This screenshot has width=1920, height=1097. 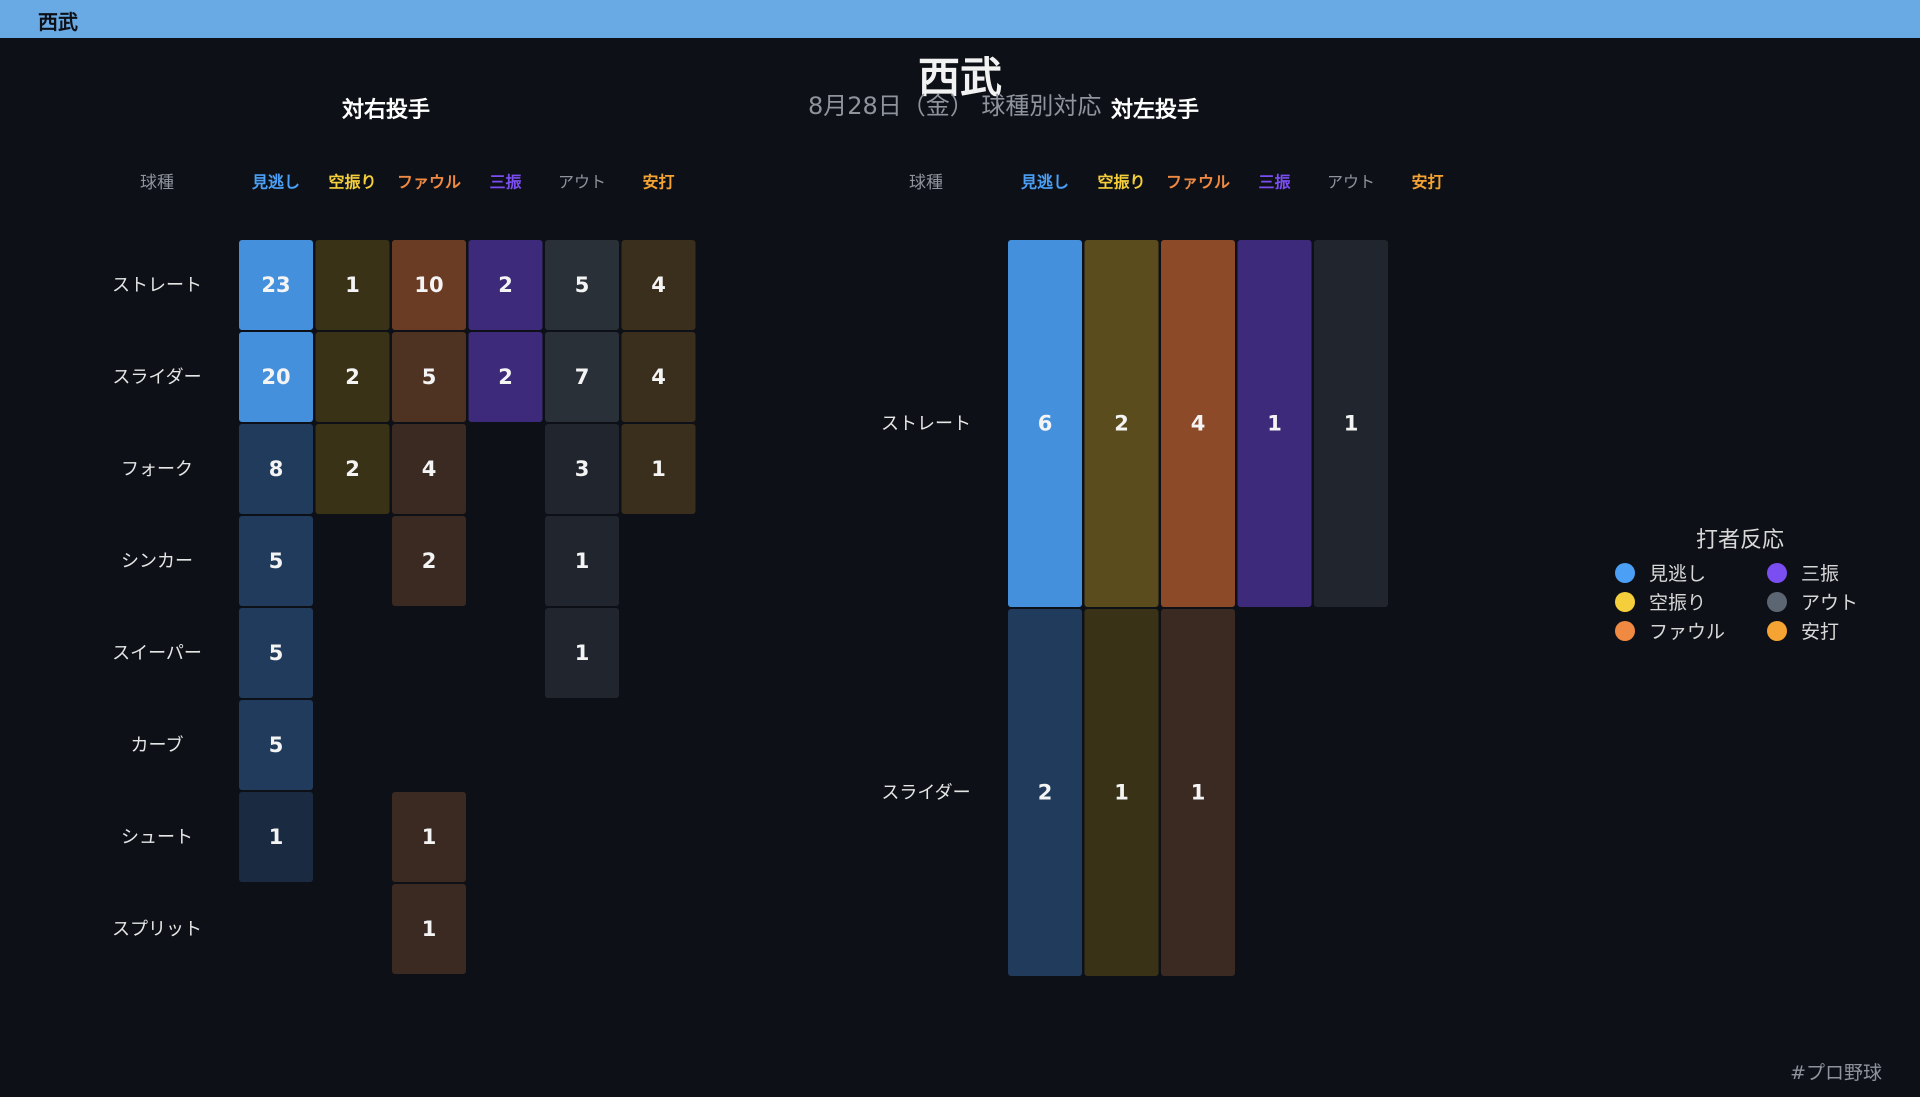 What do you see at coordinates (275, 377) in the screenshot?
I see `cell-value: 20` at bounding box center [275, 377].